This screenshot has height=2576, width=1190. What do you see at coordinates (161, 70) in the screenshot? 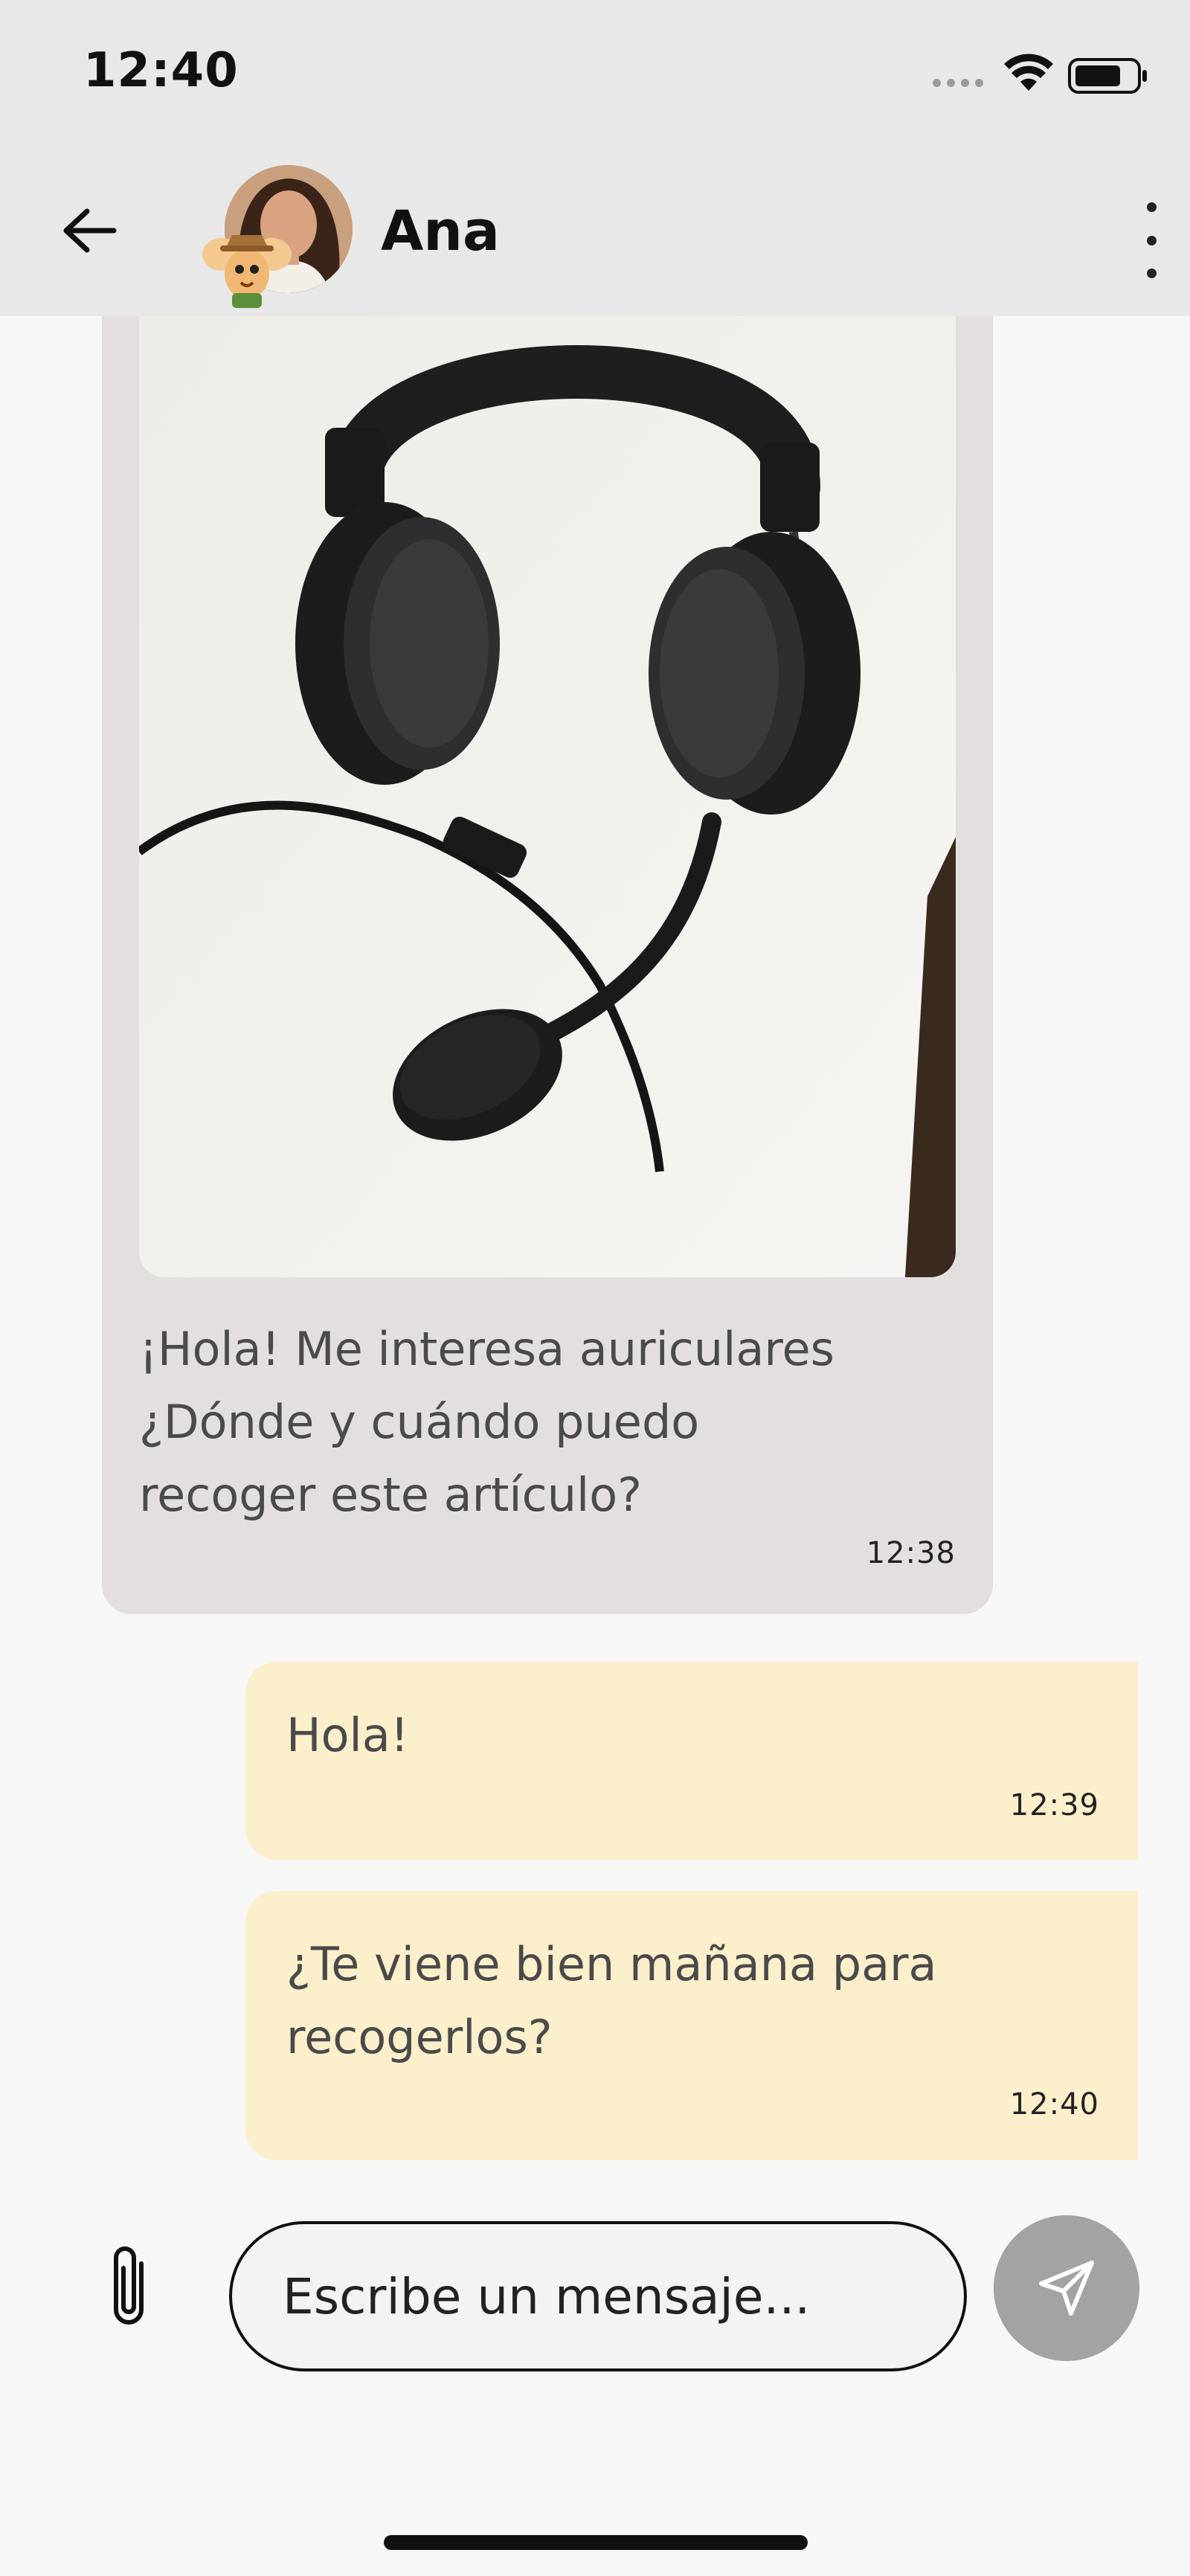
I see `status-time: 12:40` at bounding box center [161, 70].